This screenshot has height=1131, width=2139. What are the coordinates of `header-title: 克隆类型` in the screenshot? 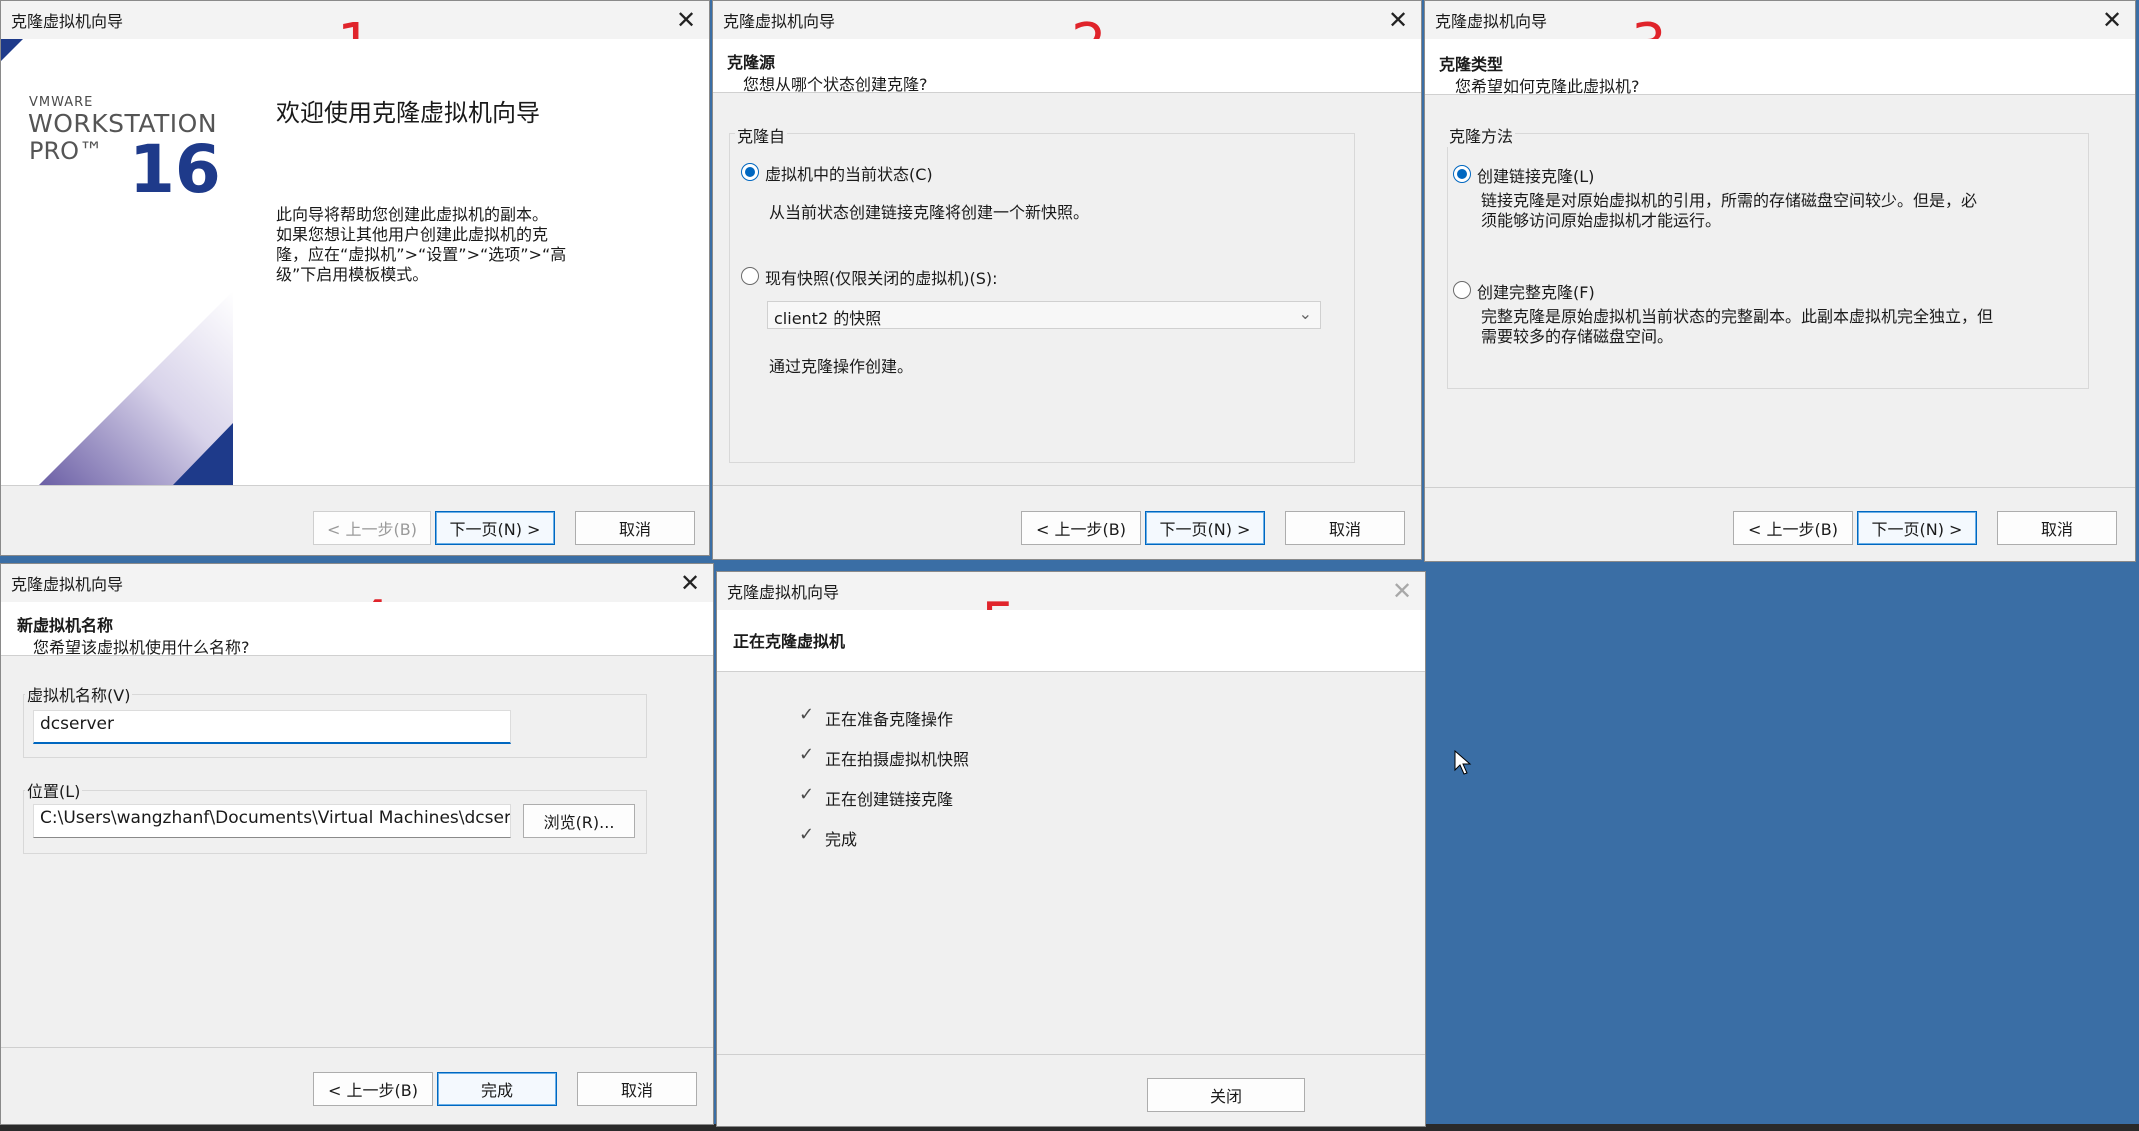 It's located at (1471, 64).